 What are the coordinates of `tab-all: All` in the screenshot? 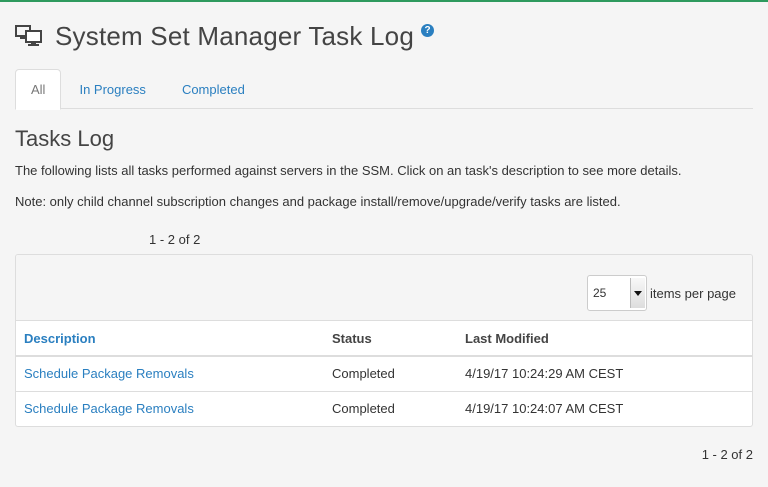 It's located at (38, 89).